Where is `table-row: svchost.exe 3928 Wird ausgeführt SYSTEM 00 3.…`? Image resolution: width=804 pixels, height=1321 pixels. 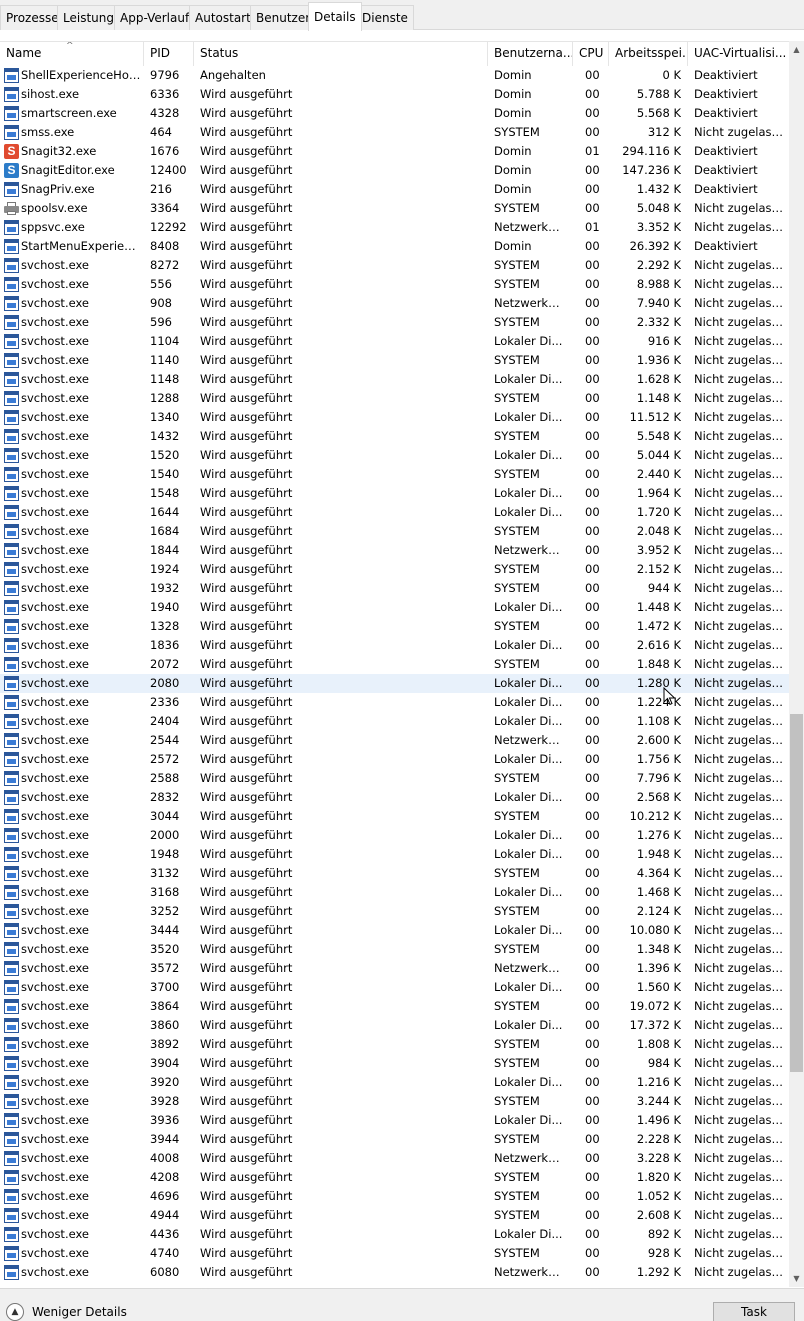
table-row: svchost.exe 3928 Wird ausgeführt SYSTEM 00 3.… is located at coordinates (394, 1101).